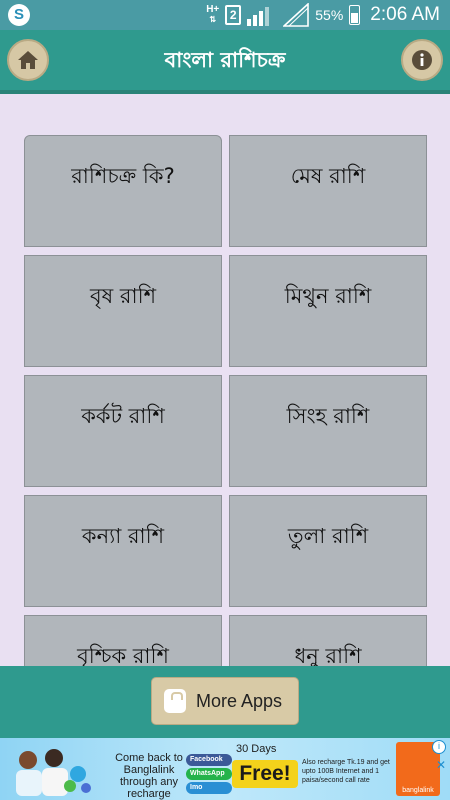  I want to click on status-bar: S H+ ⇅ 2 55% 2:06 AM, so click(225, 15).